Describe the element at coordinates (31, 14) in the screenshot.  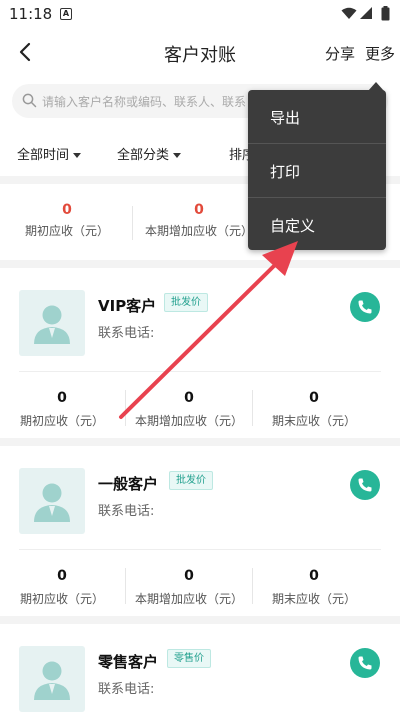
I see `status-time: 11:18` at that location.